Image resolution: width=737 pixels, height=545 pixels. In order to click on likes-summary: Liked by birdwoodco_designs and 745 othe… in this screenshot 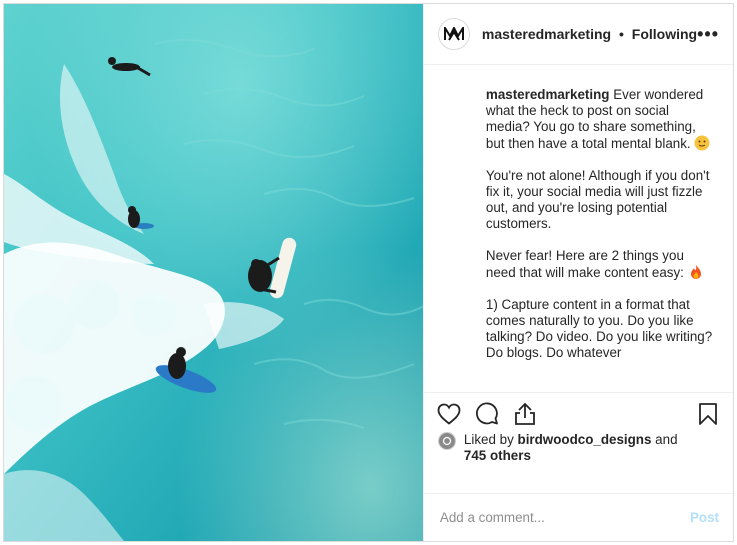, I will do `click(580, 448)`.